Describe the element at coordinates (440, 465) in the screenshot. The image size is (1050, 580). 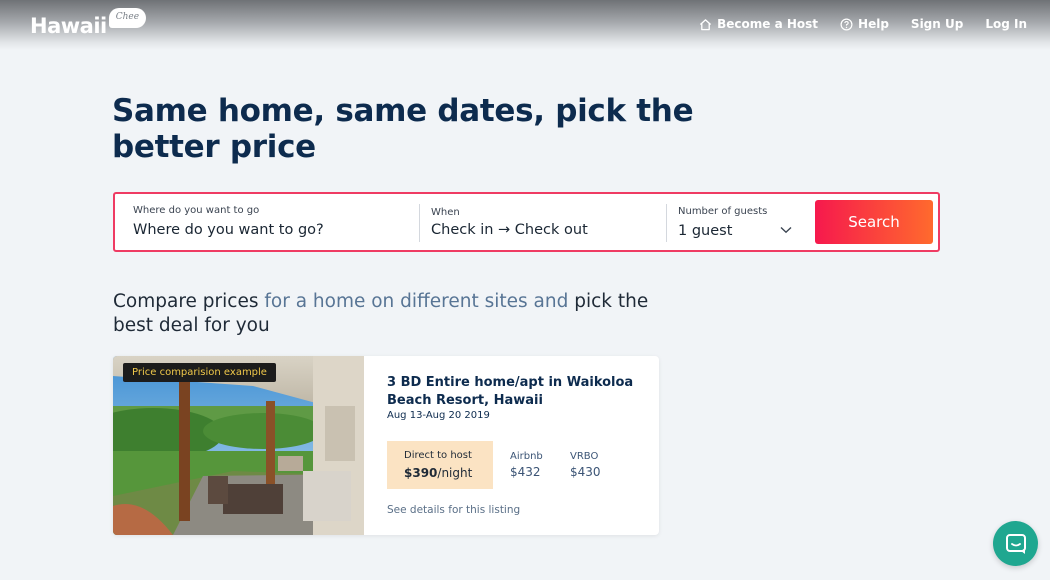
I see `direct-price-box: Direct to host $390/night` at that location.